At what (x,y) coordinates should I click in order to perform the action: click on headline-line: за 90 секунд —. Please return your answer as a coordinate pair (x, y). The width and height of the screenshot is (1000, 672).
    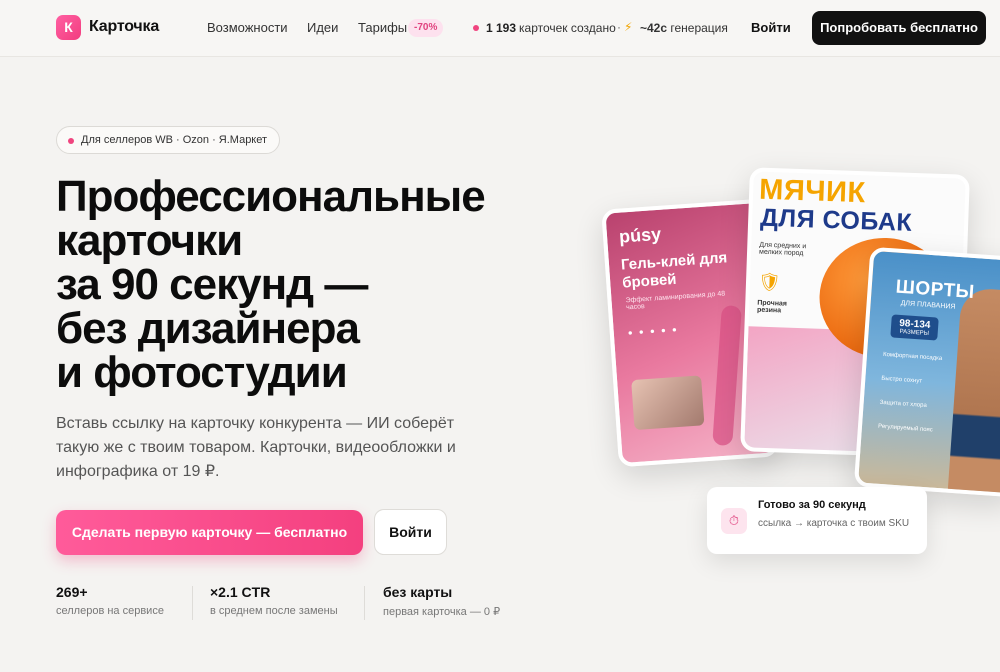
    Looking at the image, I should click on (212, 284).